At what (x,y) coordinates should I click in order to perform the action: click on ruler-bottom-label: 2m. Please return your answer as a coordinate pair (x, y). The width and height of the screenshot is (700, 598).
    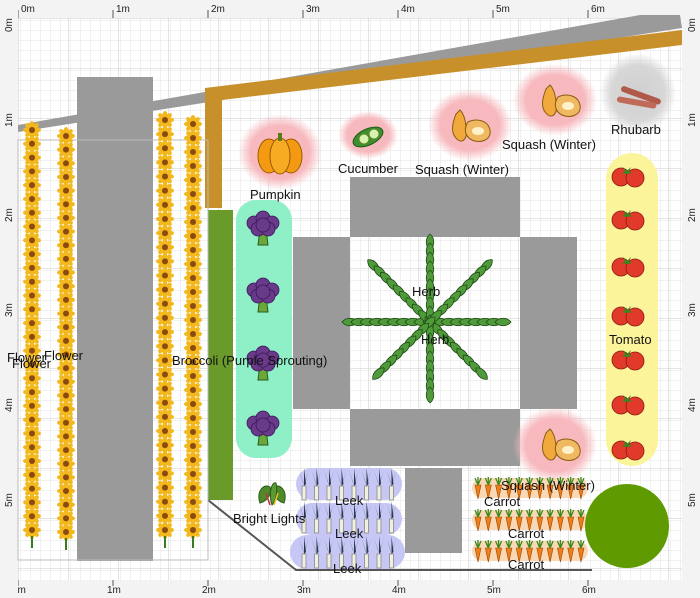
    Looking at the image, I should click on (209, 590).